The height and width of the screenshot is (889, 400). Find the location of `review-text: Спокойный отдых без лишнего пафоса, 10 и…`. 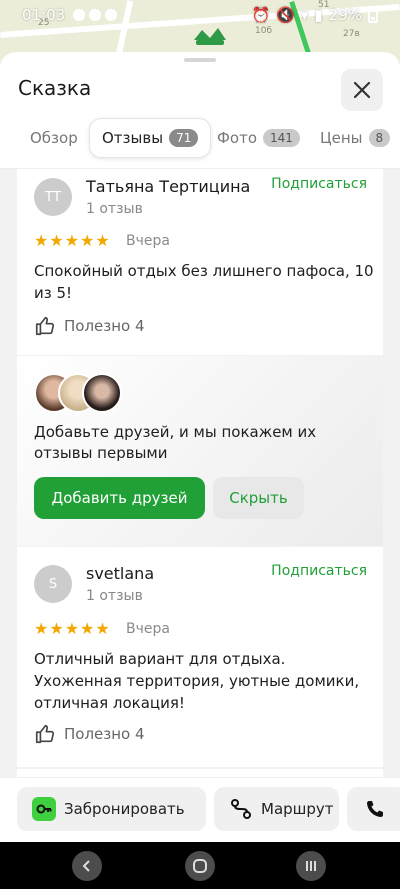

review-text: Спокойный отдых без лишнего пафоса, 10 и… is located at coordinates (204, 282).